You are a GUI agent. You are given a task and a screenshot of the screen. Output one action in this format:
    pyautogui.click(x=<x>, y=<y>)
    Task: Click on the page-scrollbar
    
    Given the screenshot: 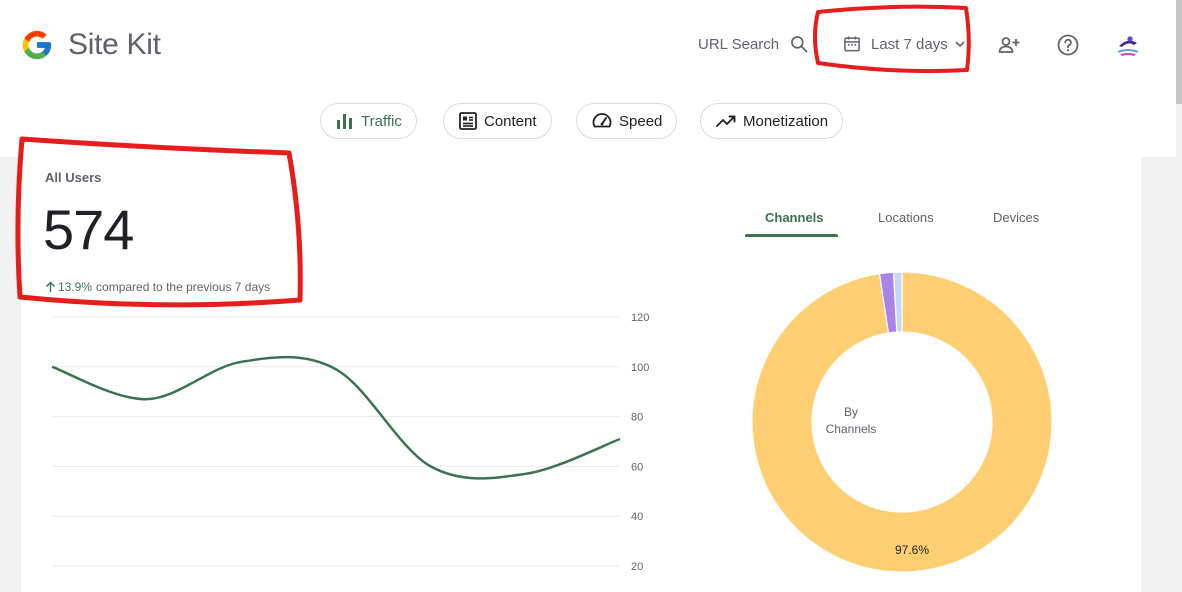 What is the action you would take?
    pyautogui.click(x=1179, y=296)
    